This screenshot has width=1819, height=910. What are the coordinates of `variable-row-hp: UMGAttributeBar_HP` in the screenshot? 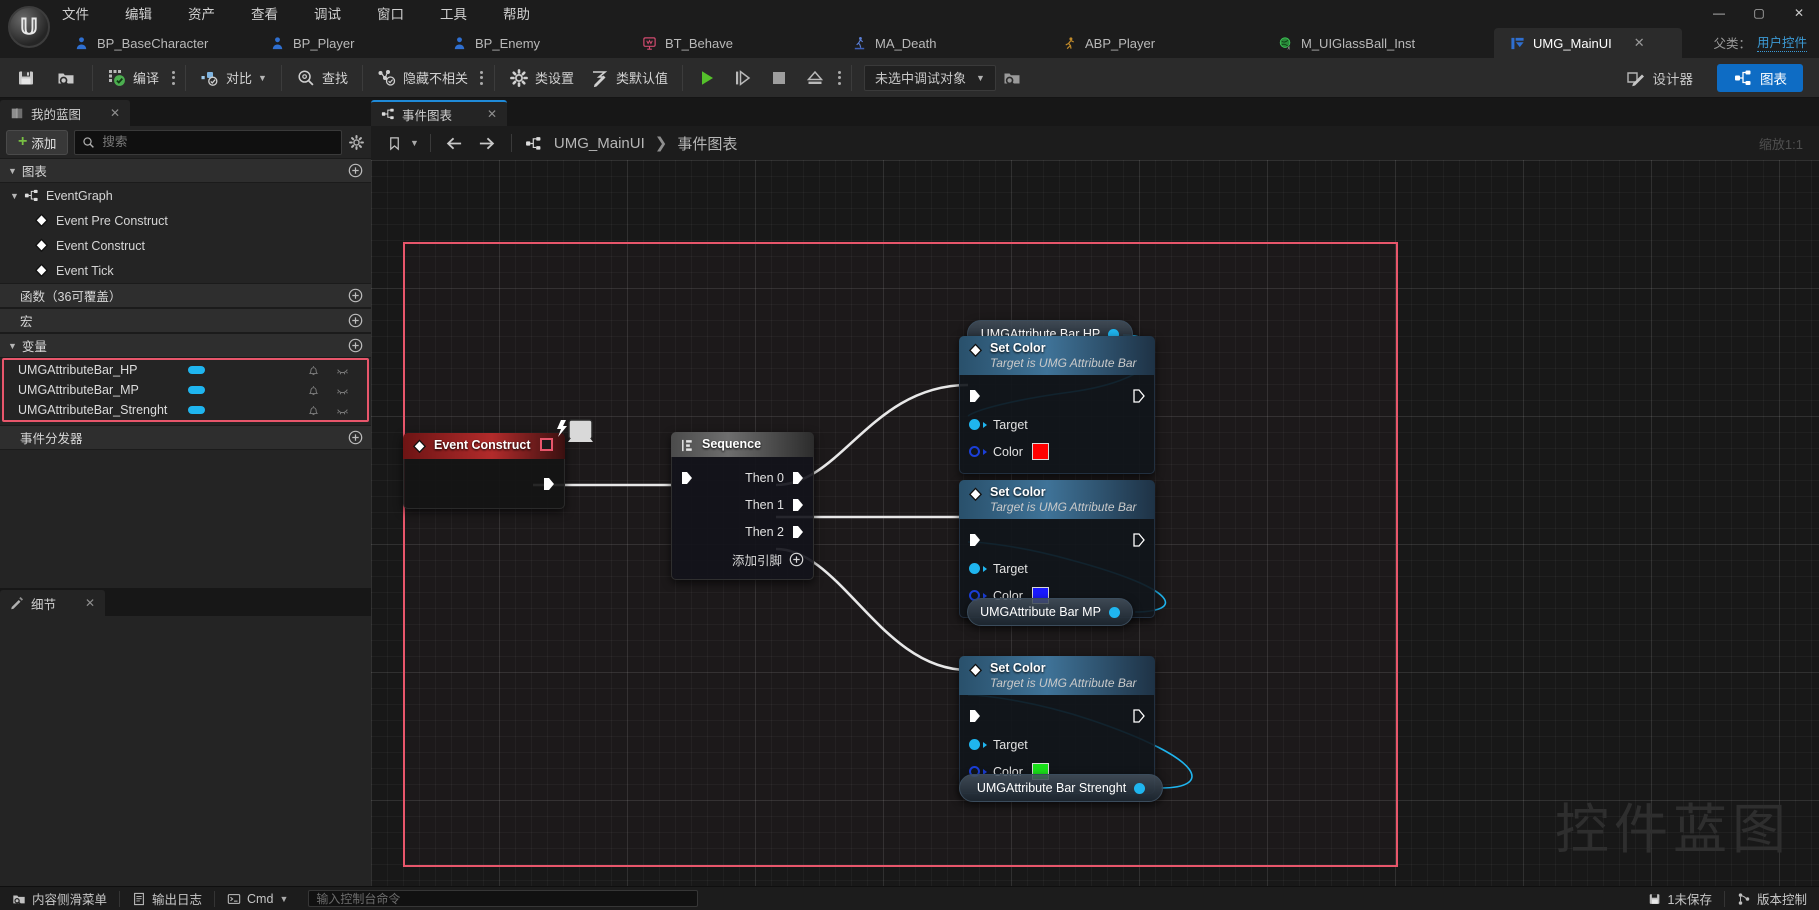 It's located at (185, 370).